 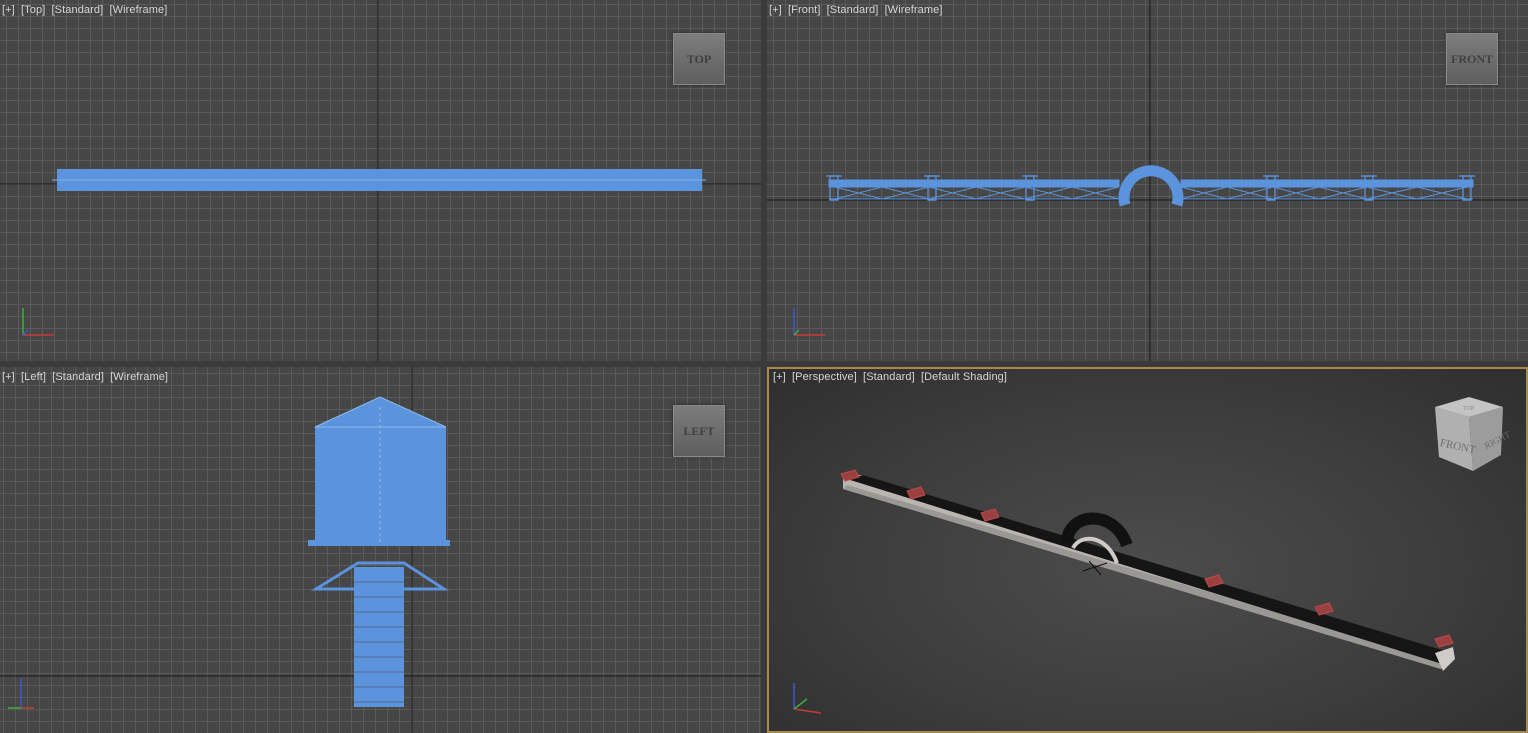 I want to click on 3d-object, so click(x=1147, y=570).